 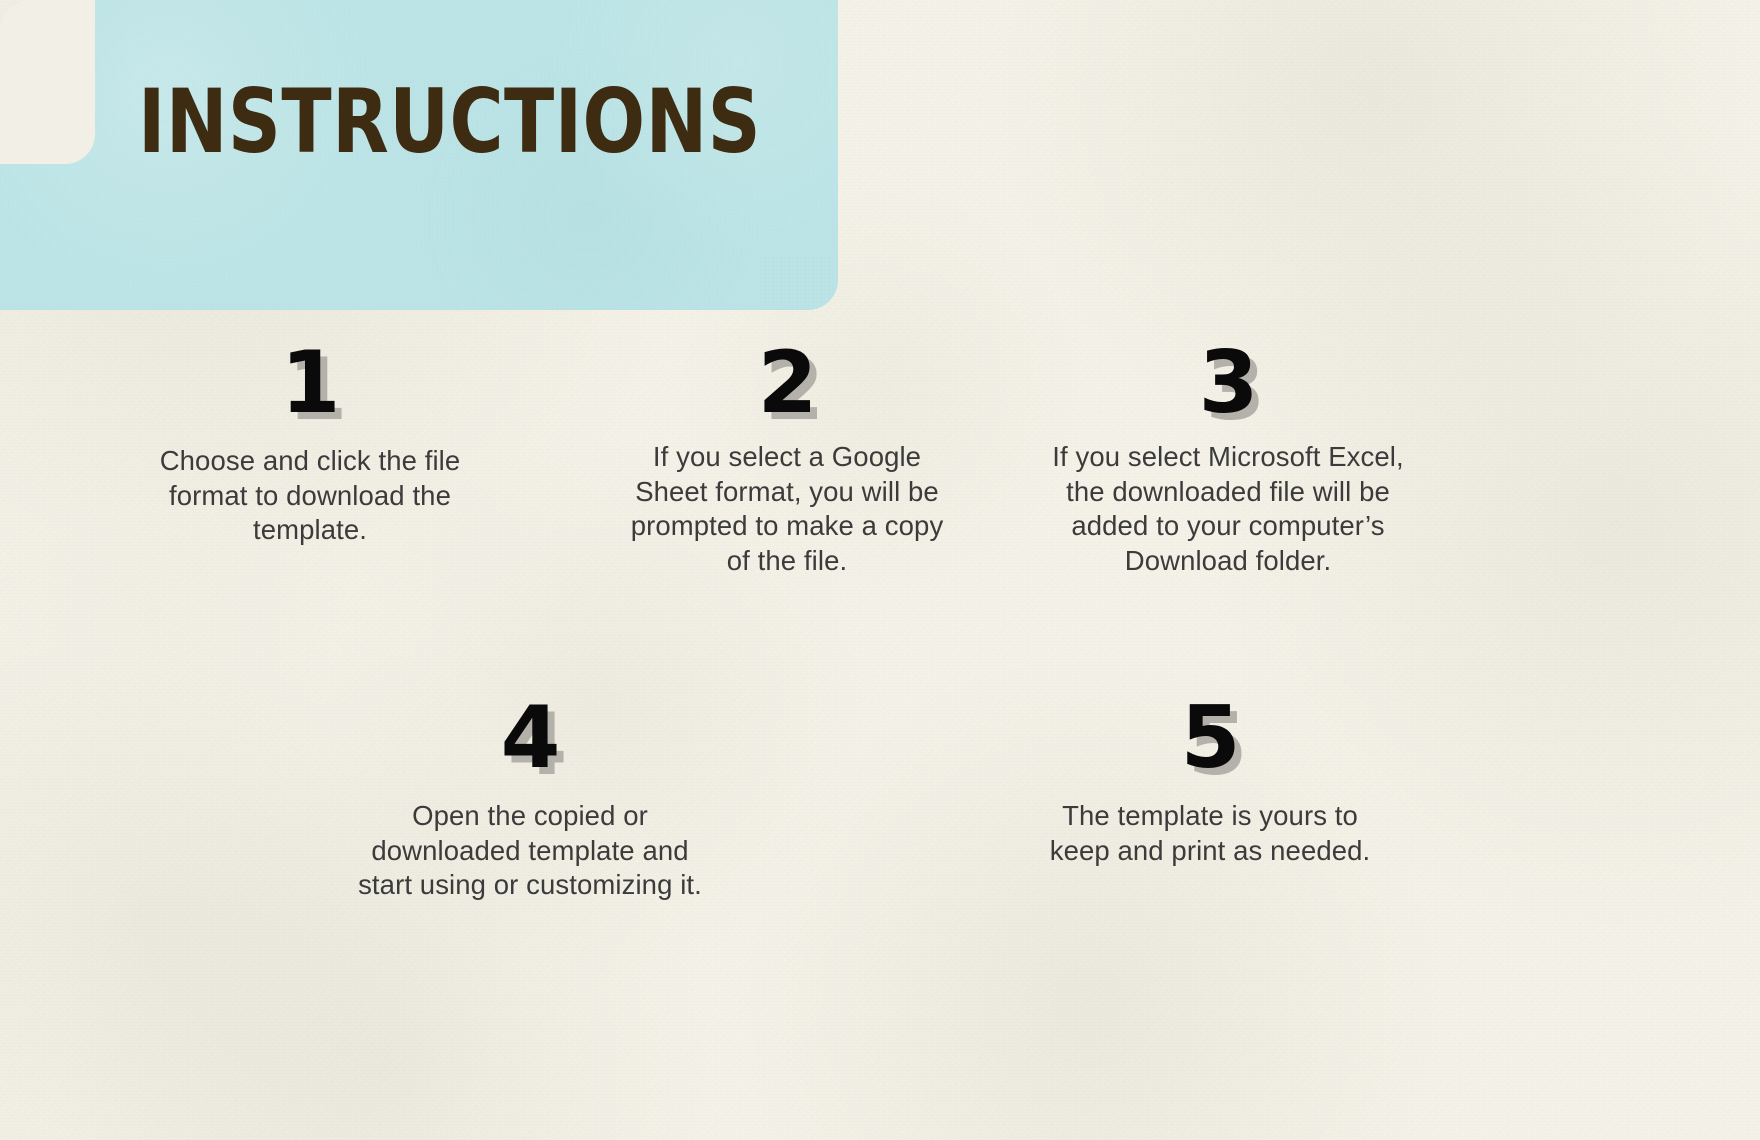 What do you see at coordinates (530, 738) in the screenshot?
I see `step-number-4: 4` at bounding box center [530, 738].